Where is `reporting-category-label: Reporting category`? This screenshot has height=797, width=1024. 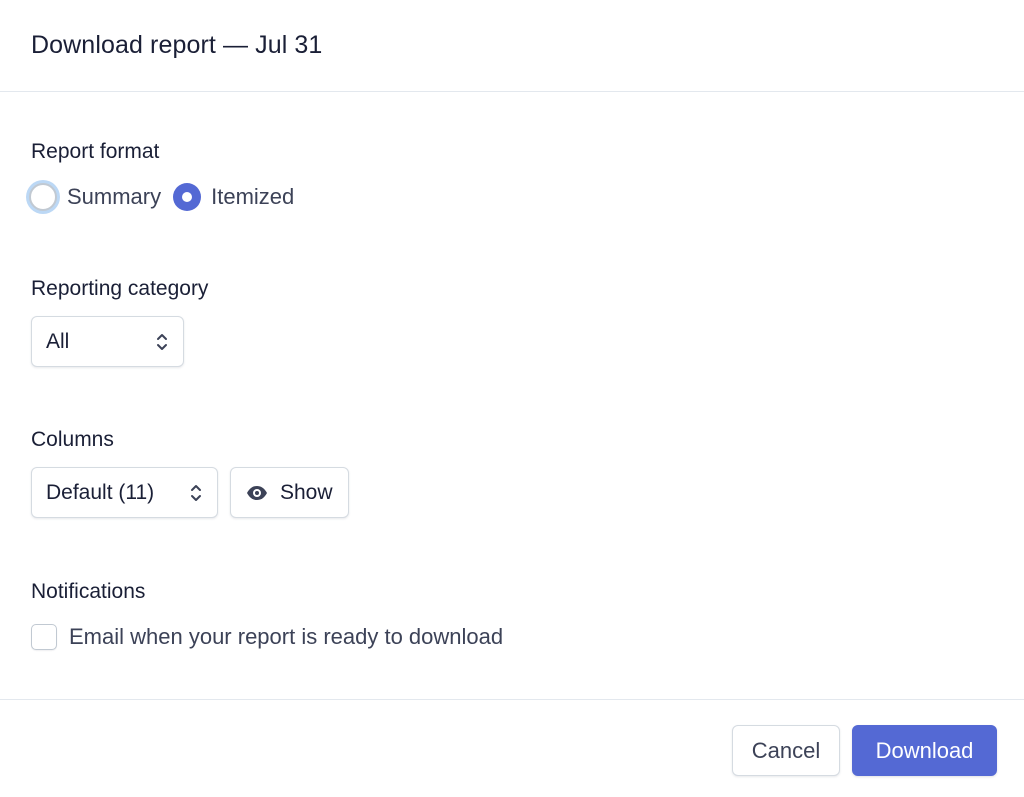
reporting-category-label: Reporting category is located at coordinates (120, 288).